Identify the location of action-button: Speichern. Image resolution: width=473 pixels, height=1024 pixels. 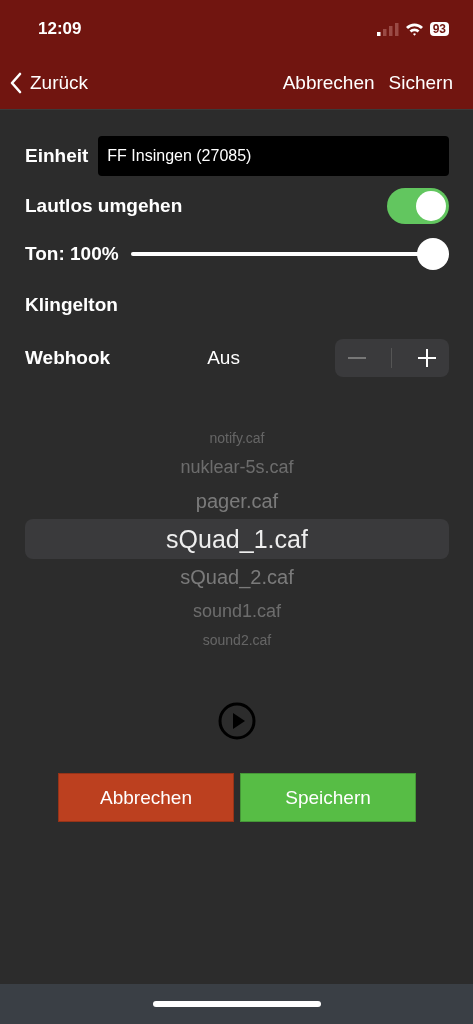
(328, 797).